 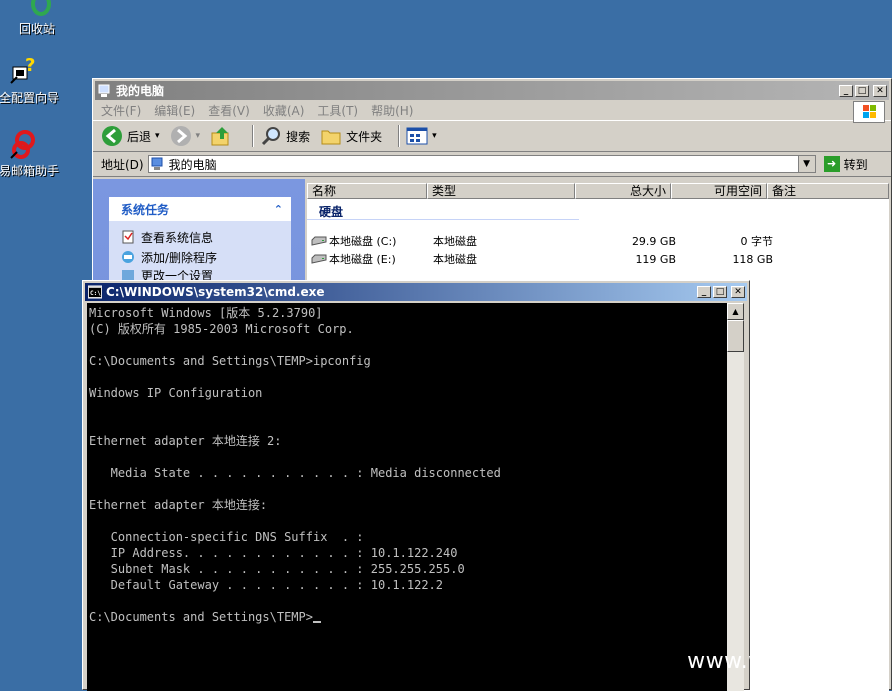 I want to click on system-tasks-panel: 系统任务 ⌃ 查看系统信息 添加/删除程序 更改一个设置, so click(x=200, y=240).